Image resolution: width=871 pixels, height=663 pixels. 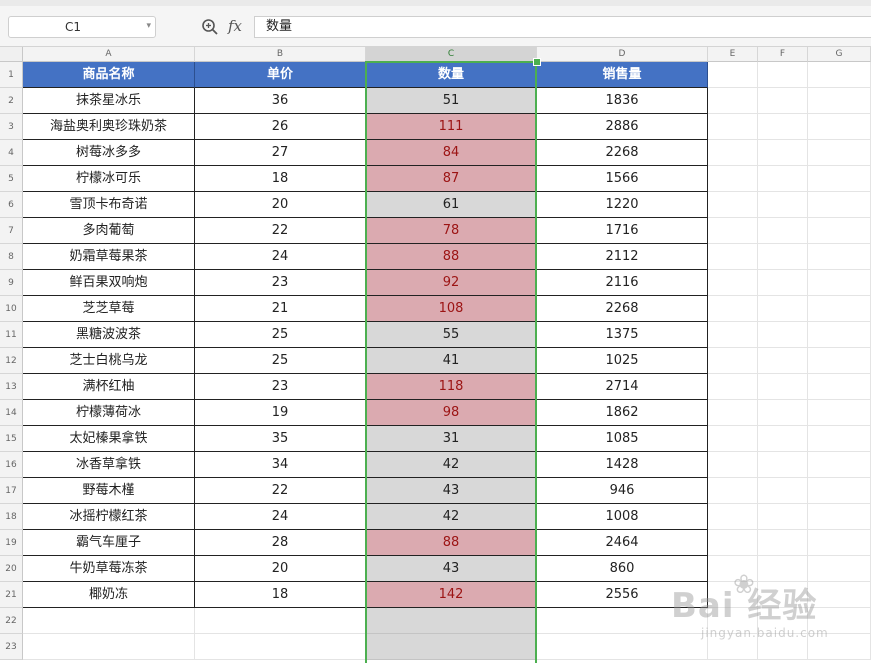 What do you see at coordinates (148, 26) in the screenshot?
I see `chevron-down-icon: ▾` at bounding box center [148, 26].